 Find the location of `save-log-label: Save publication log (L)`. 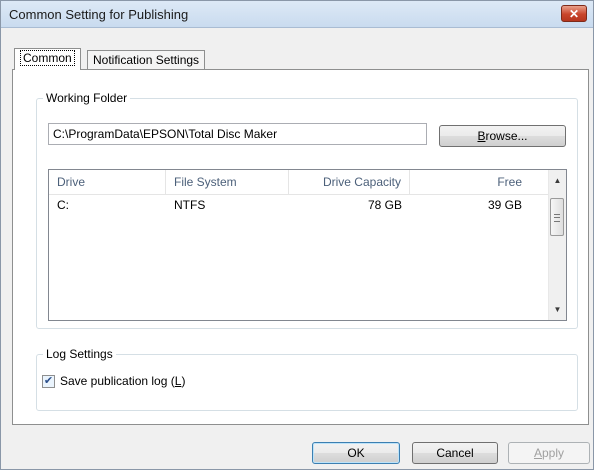

save-log-label: Save publication log (L) is located at coordinates (122, 381).